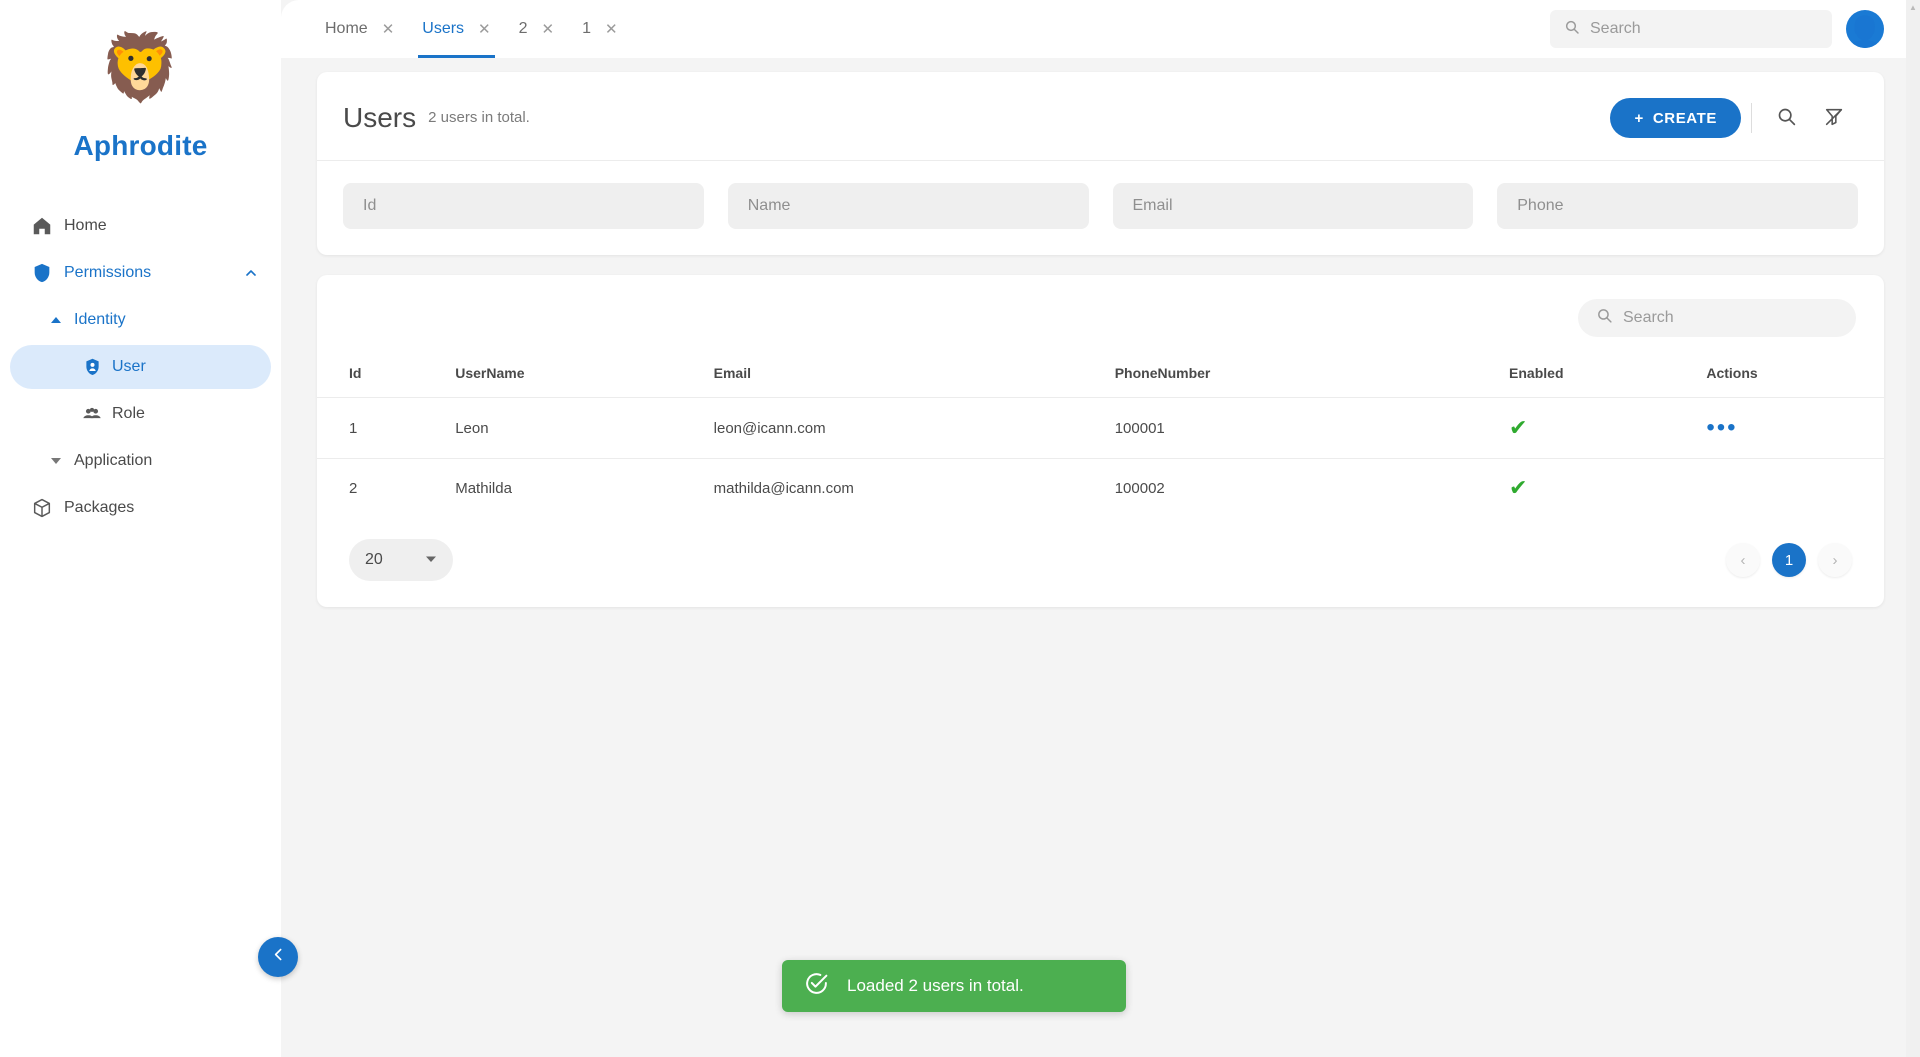 The height and width of the screenshot is (1057, 1920). What do you see at coordinates (140, 508) in the screenshot?
I see `sidebar-item-packages: Packages` at bounding box center [140, 508].